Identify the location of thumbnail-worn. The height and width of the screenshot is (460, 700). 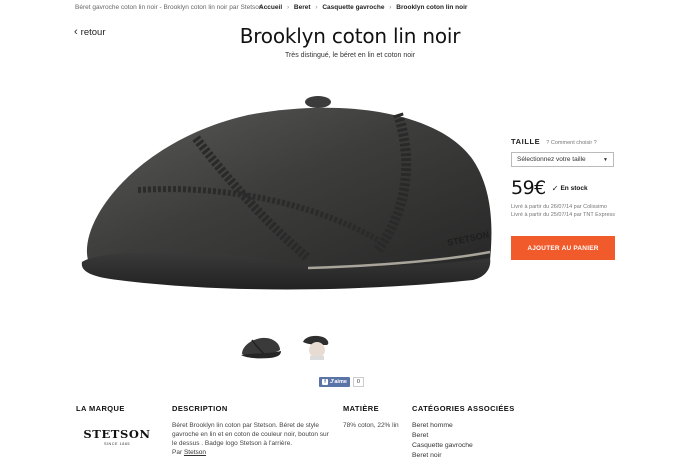
(318, 347).